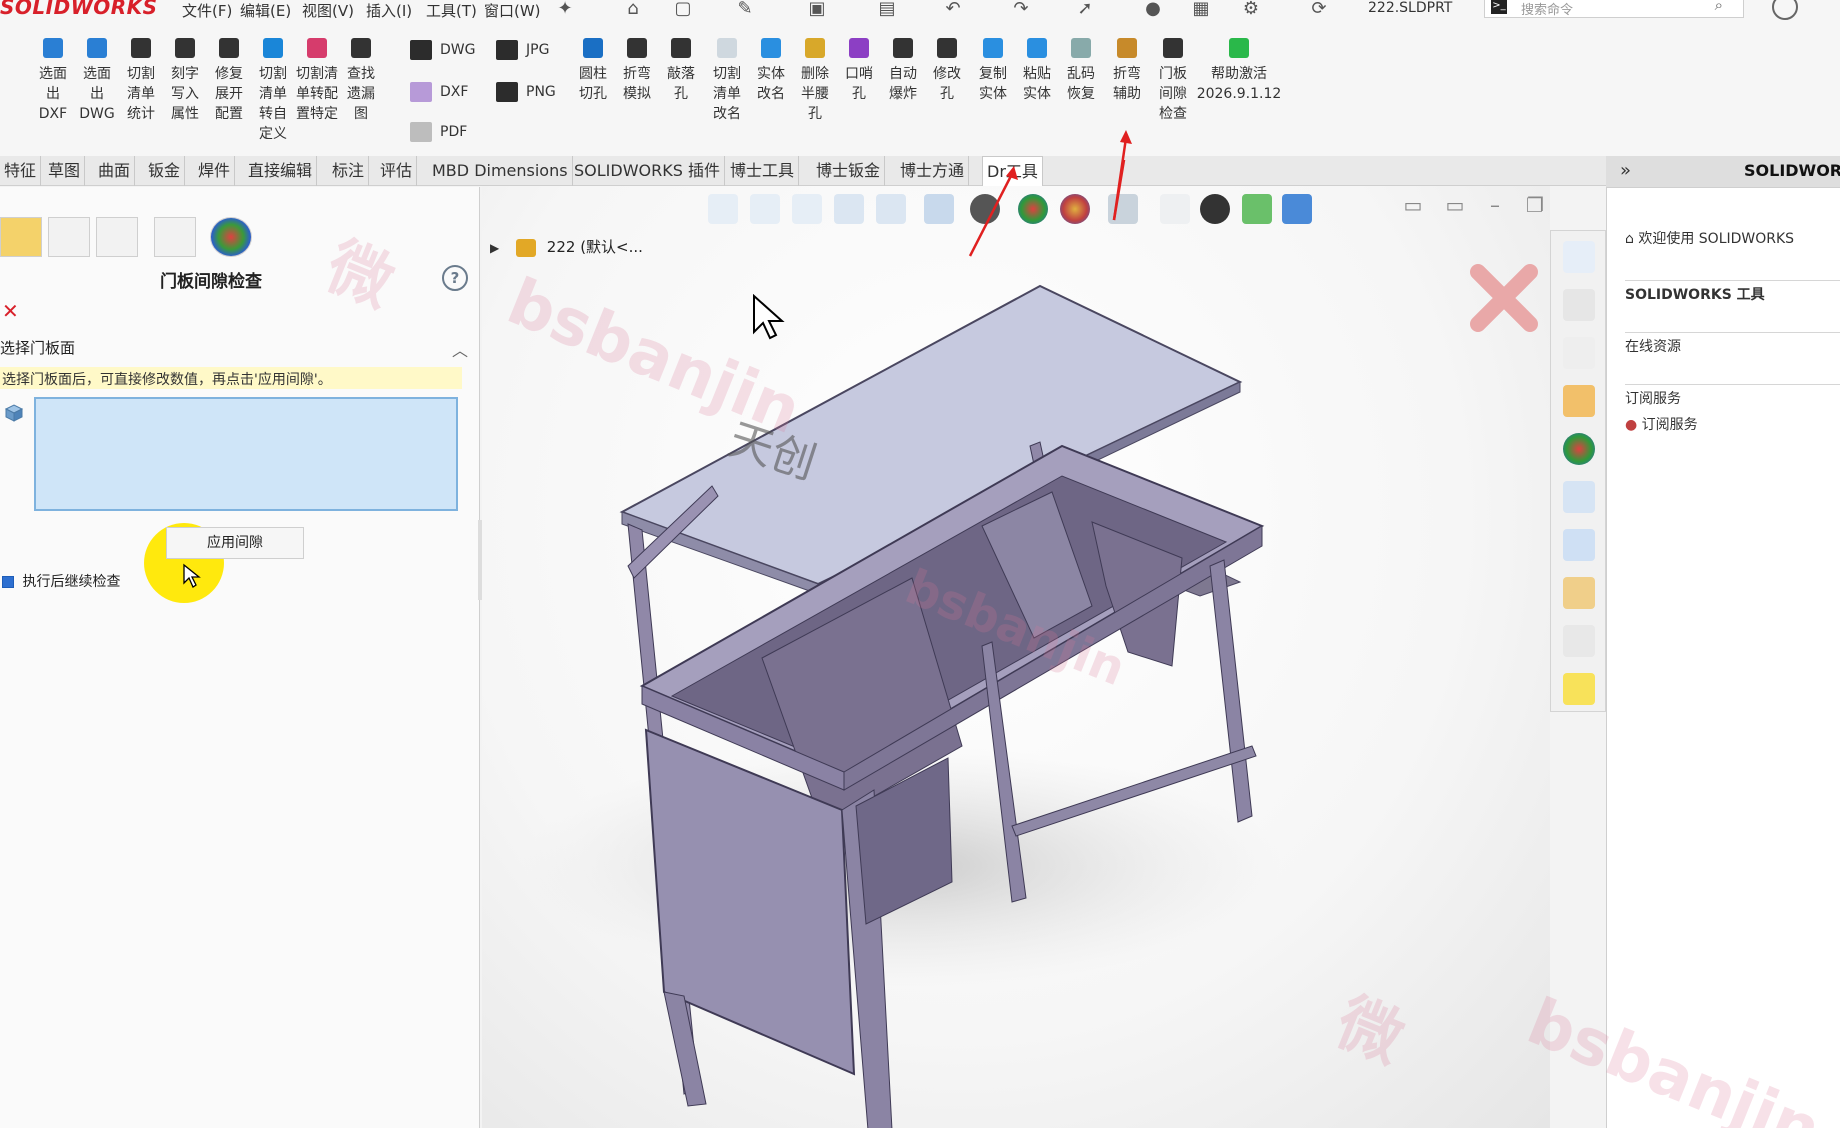  What do you see at coordinates (455, 278) in the screenshot?
I see `help-icon: ?` at bounding box center [455, 278].